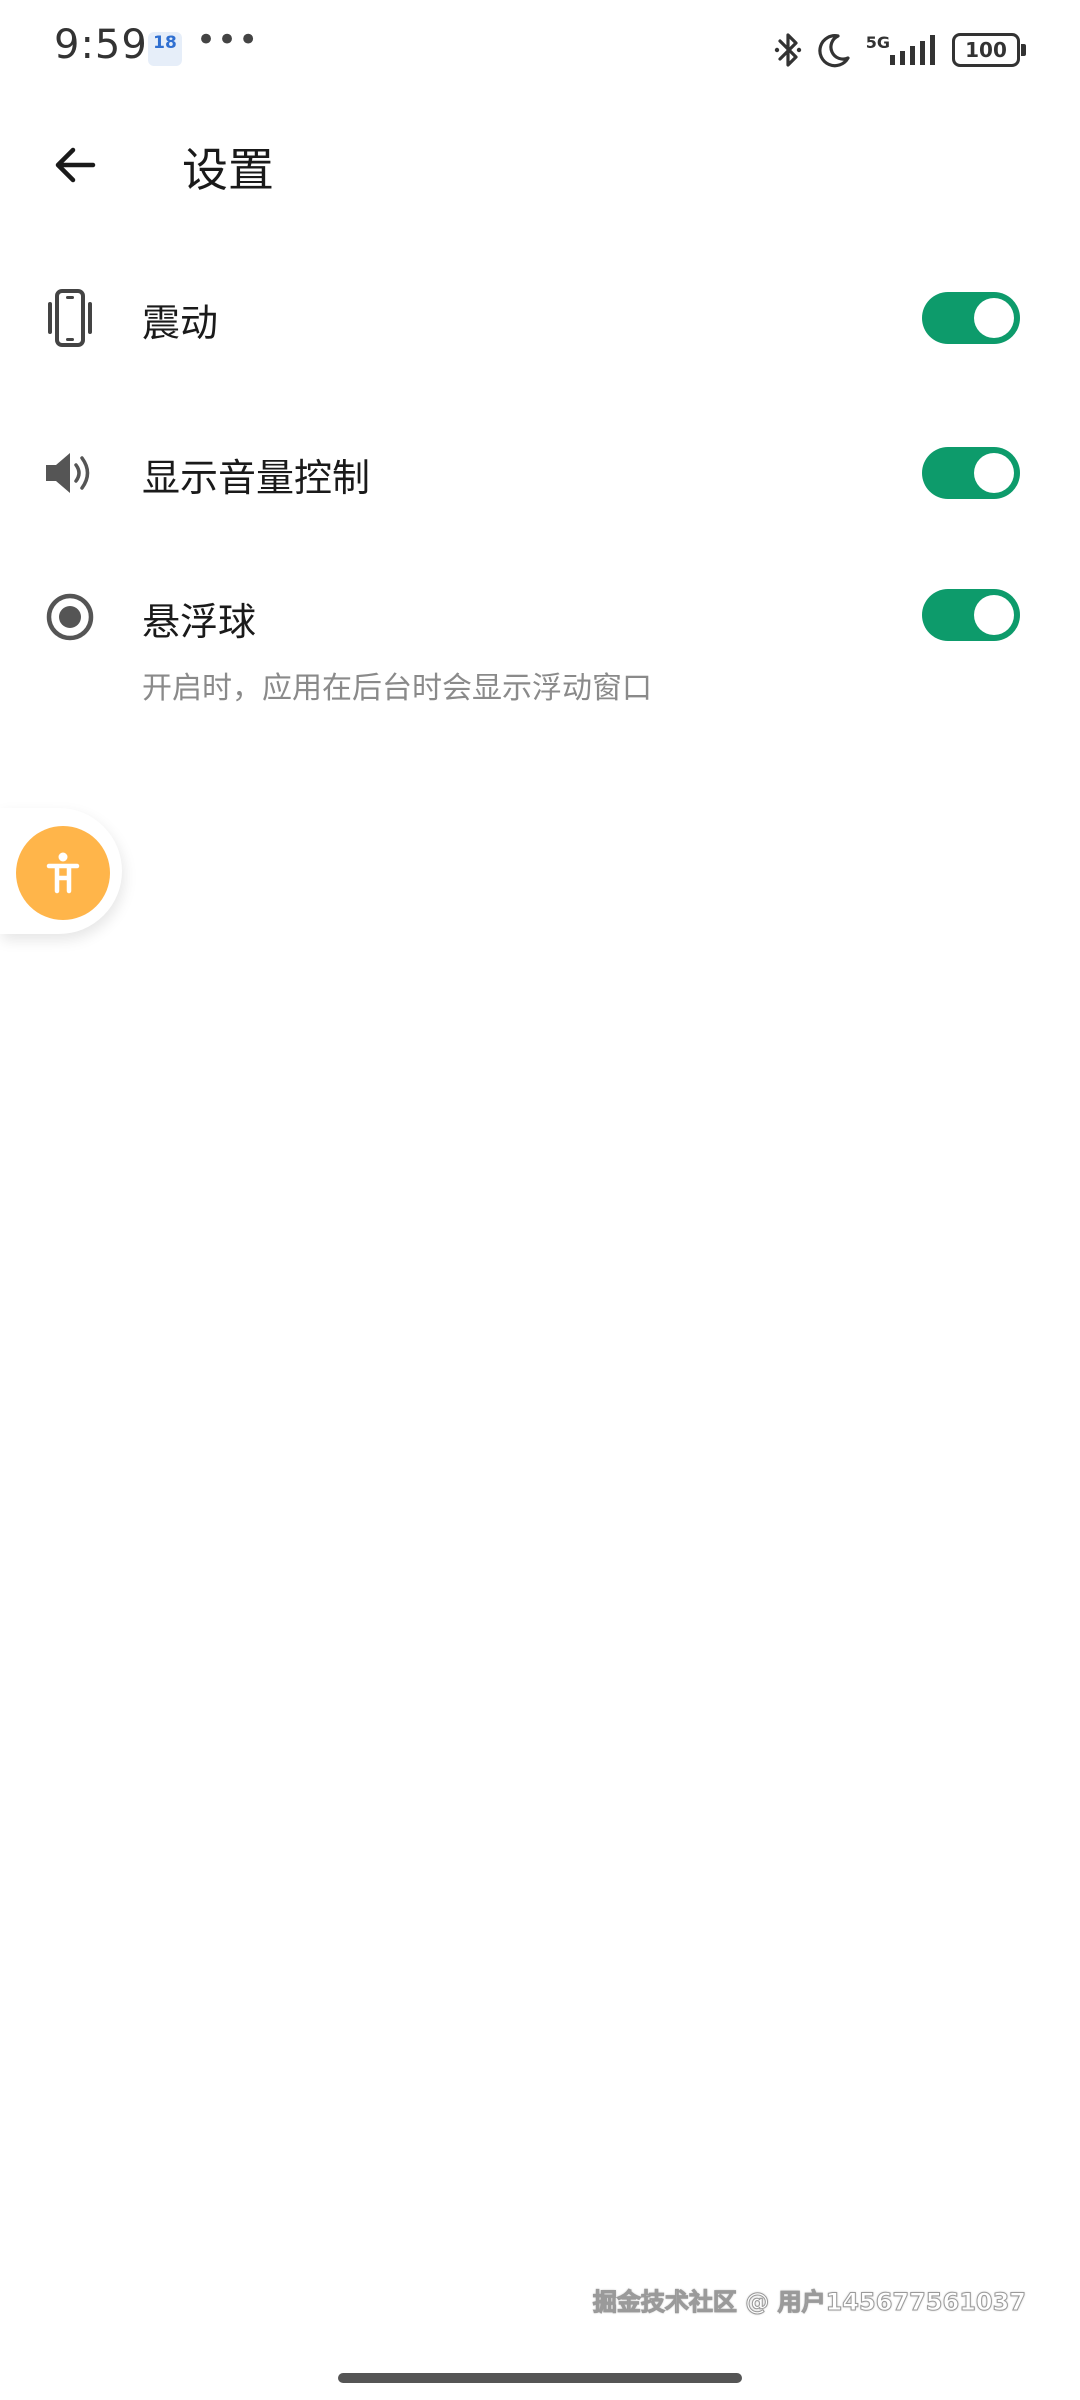 The height and width of the screenshot is (2400, 1080). I want to click on setting-row-volume-control: 显示音量控制, so click(540, 475).